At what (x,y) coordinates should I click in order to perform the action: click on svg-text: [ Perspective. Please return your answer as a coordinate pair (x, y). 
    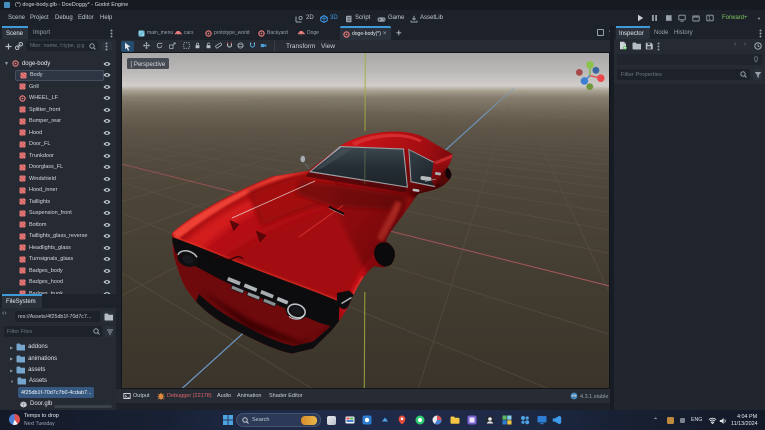
    Looking at the image, I should click on (148, 65).